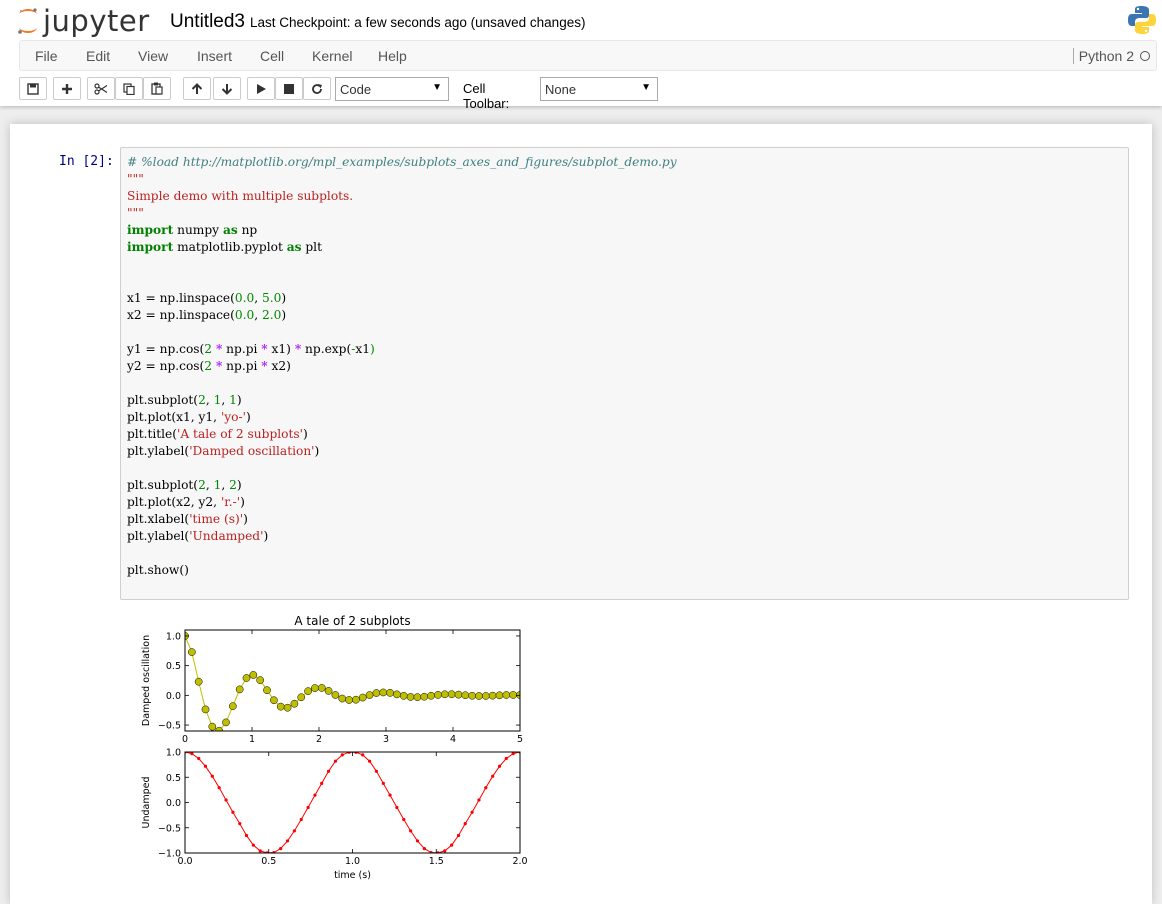  I want to click on code-token: x2), so click(279, 366).